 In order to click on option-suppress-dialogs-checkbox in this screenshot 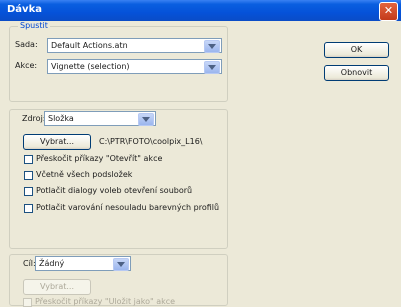, I will do `click(28, 191)`.